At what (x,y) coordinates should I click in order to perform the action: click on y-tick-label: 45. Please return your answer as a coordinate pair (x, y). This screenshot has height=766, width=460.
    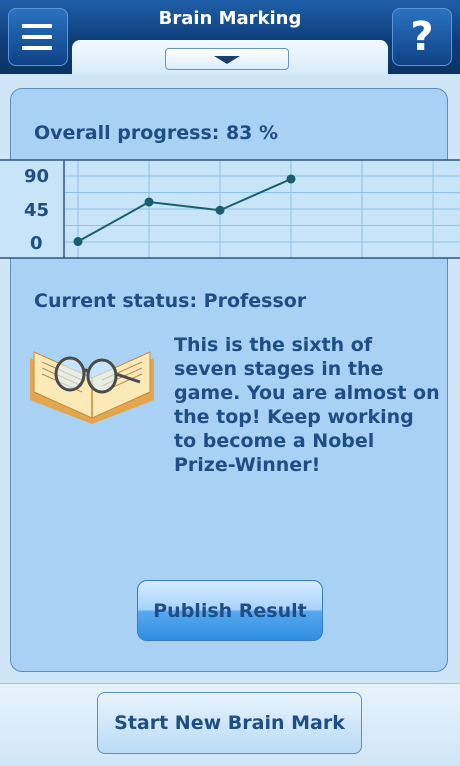
    Looking at the image, I should click on (36, 210).